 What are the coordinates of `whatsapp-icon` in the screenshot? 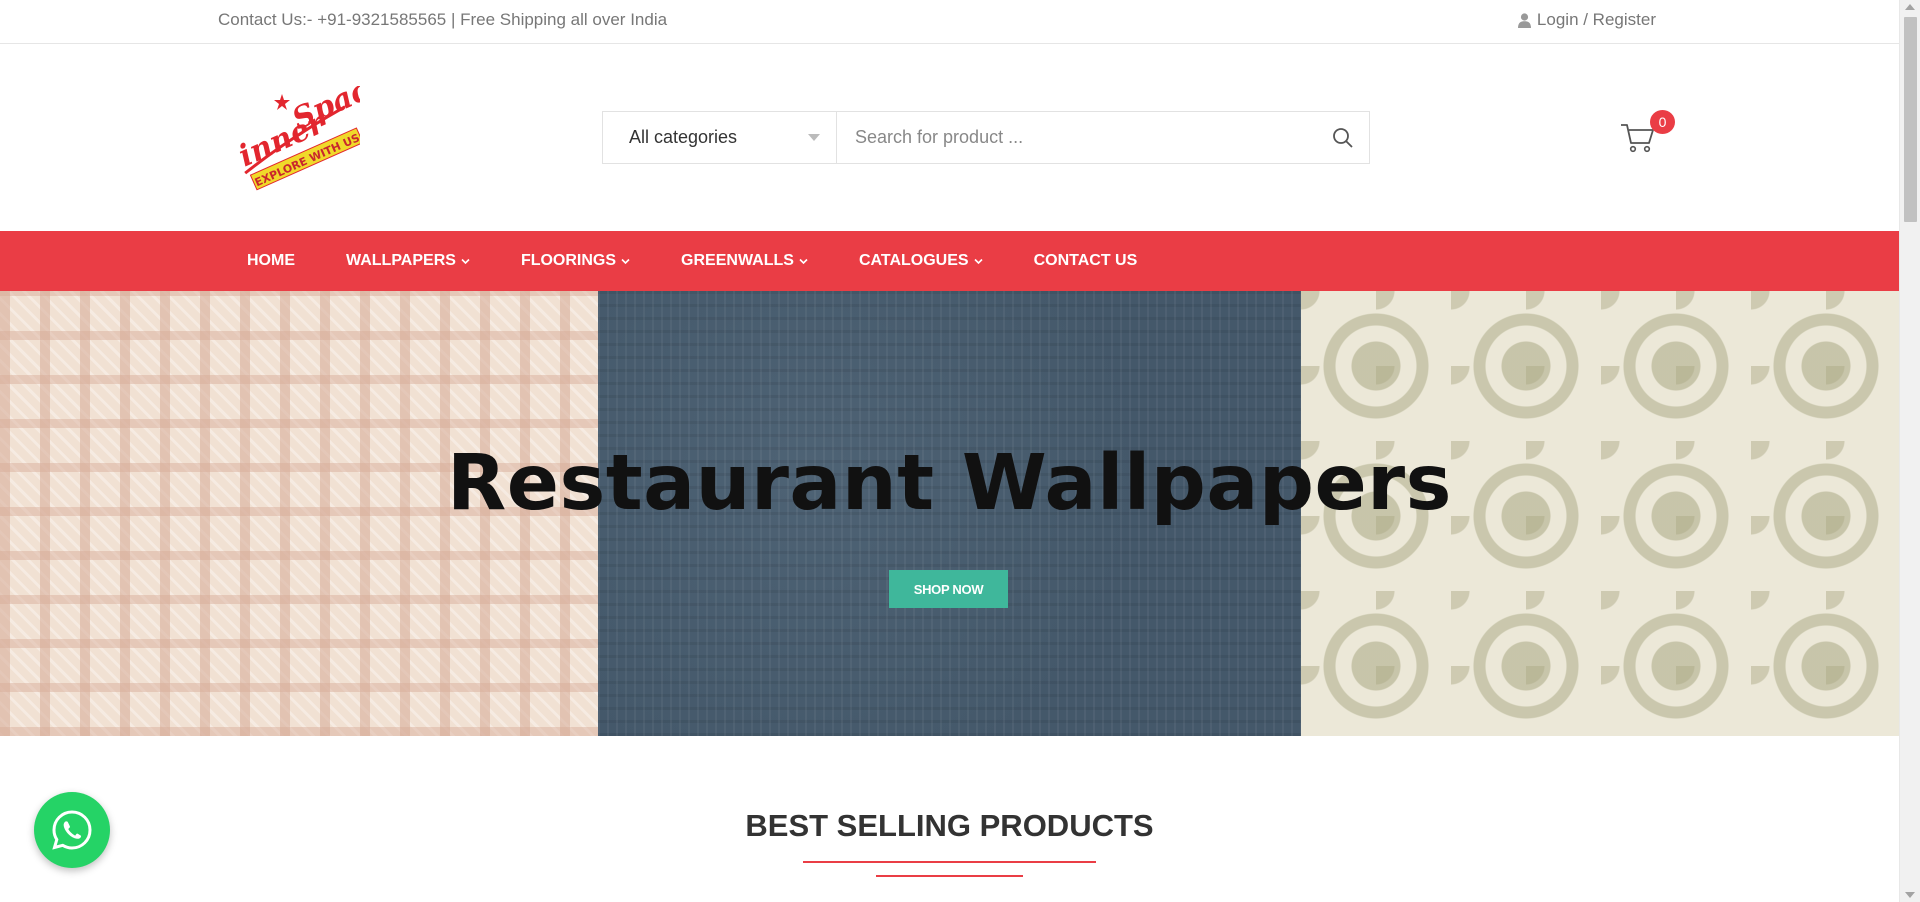 It's located at (72, 830).